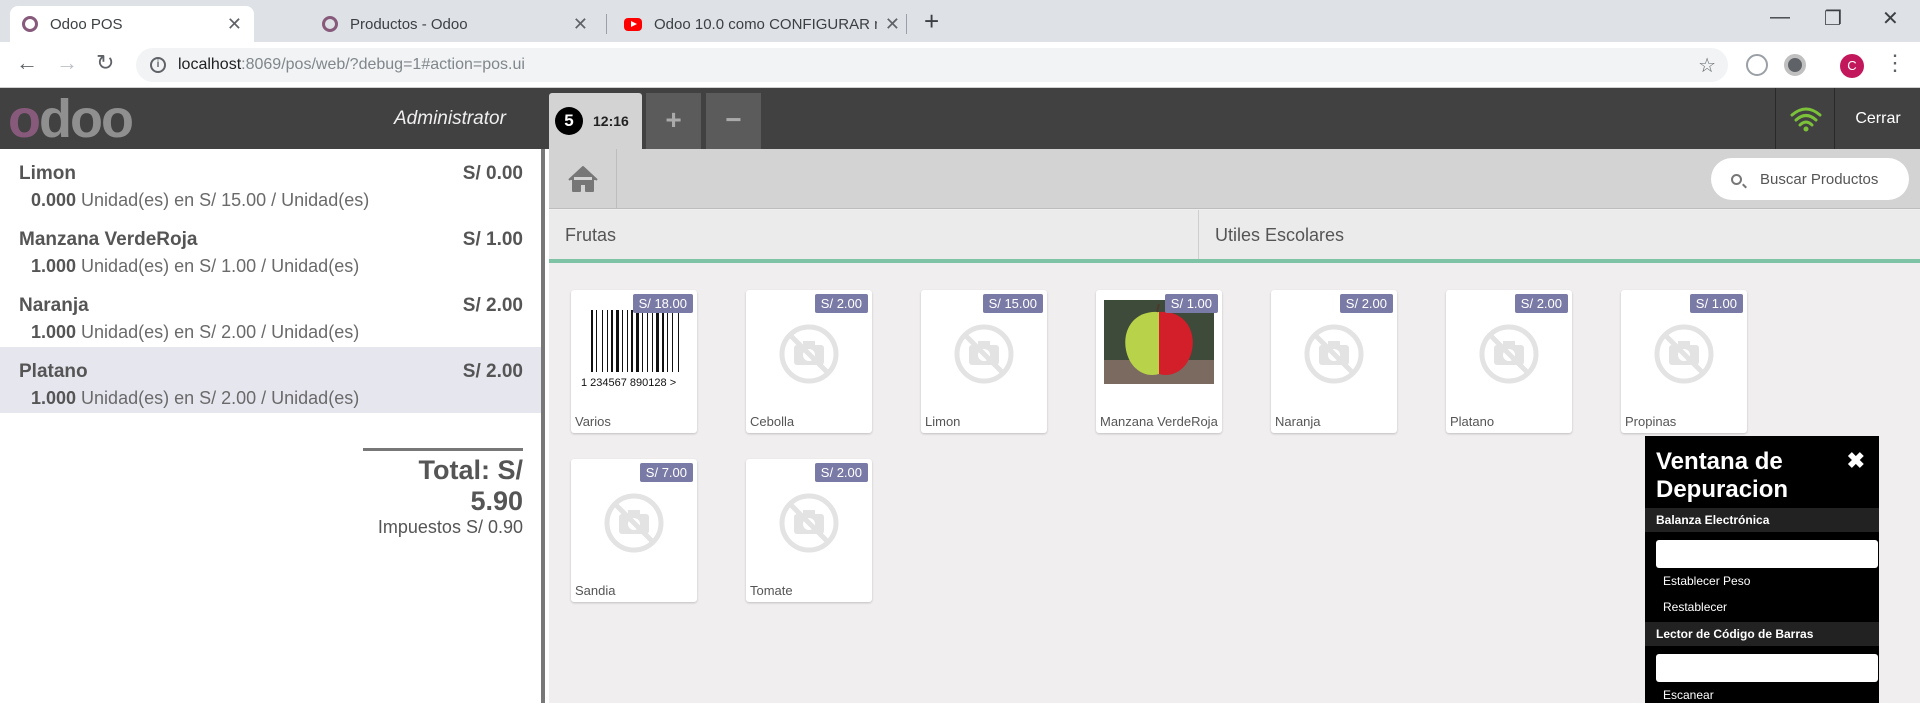 The height and width of the screenshot is (708, 1920). I want to click on barcode-image: 1 234567 890128 >, so click(630, 349).